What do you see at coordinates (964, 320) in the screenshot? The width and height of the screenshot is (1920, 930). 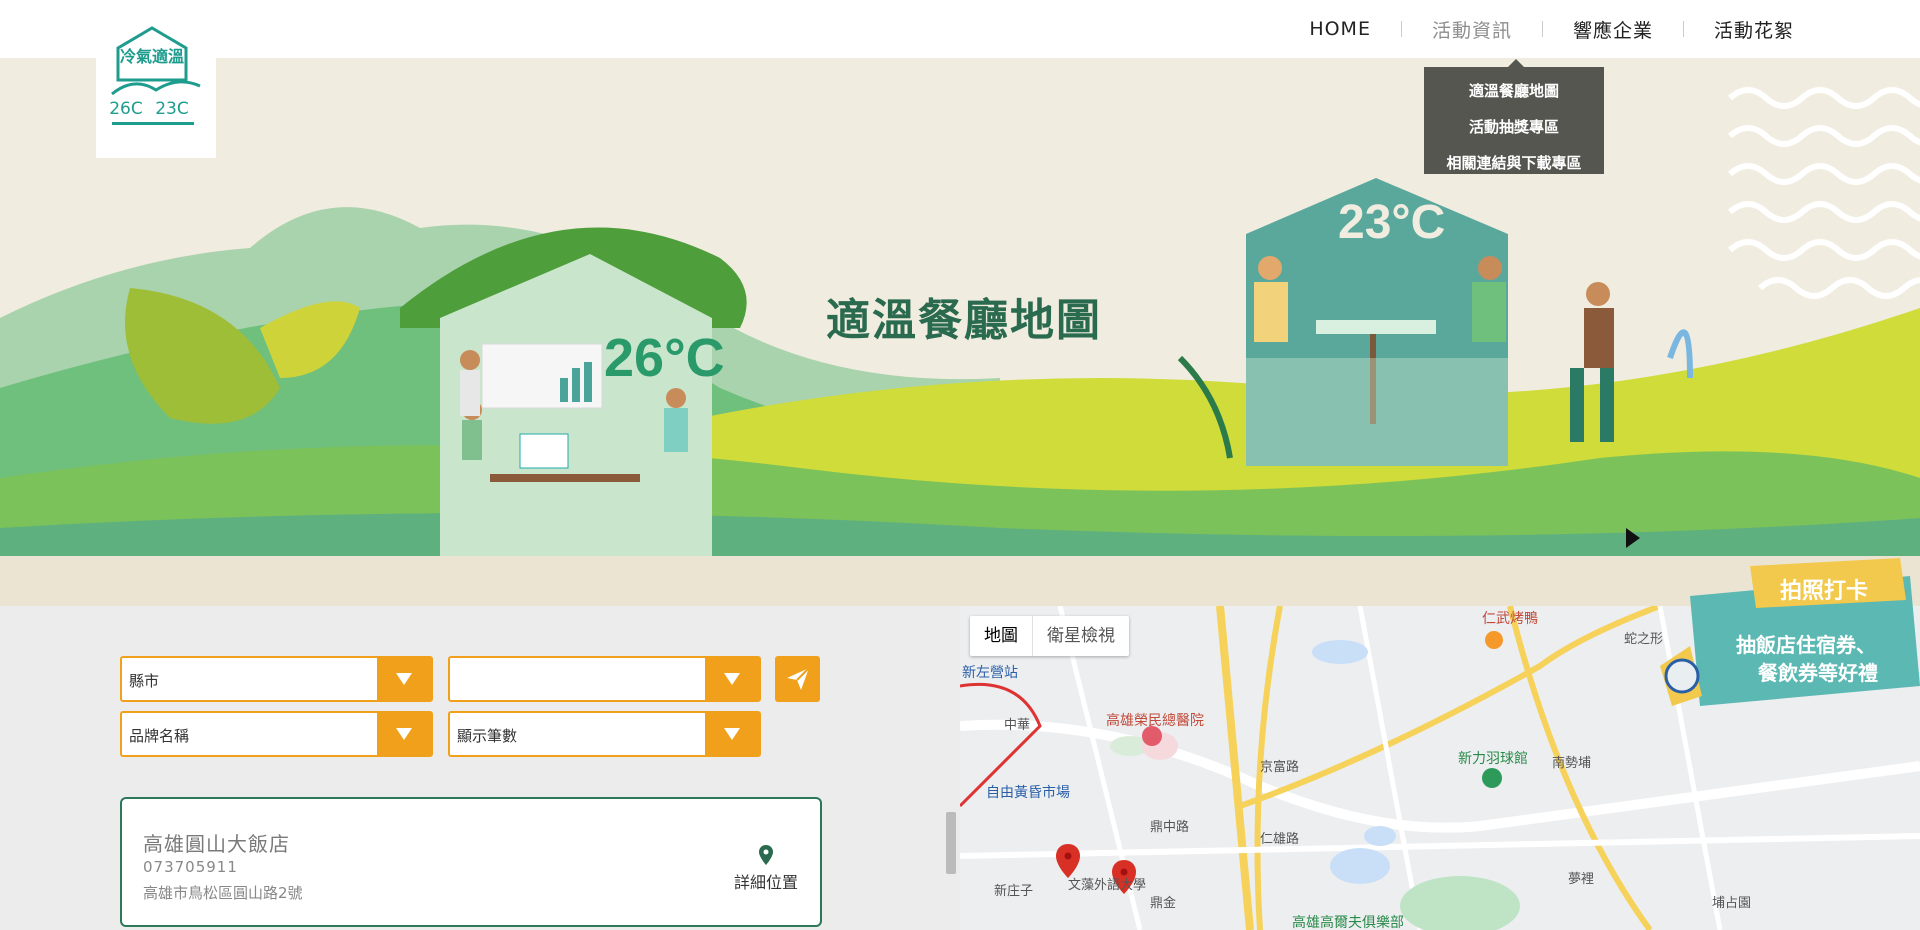 I see `hero-title: 適溫餐廳地圖` at bounding box center [964, 320].